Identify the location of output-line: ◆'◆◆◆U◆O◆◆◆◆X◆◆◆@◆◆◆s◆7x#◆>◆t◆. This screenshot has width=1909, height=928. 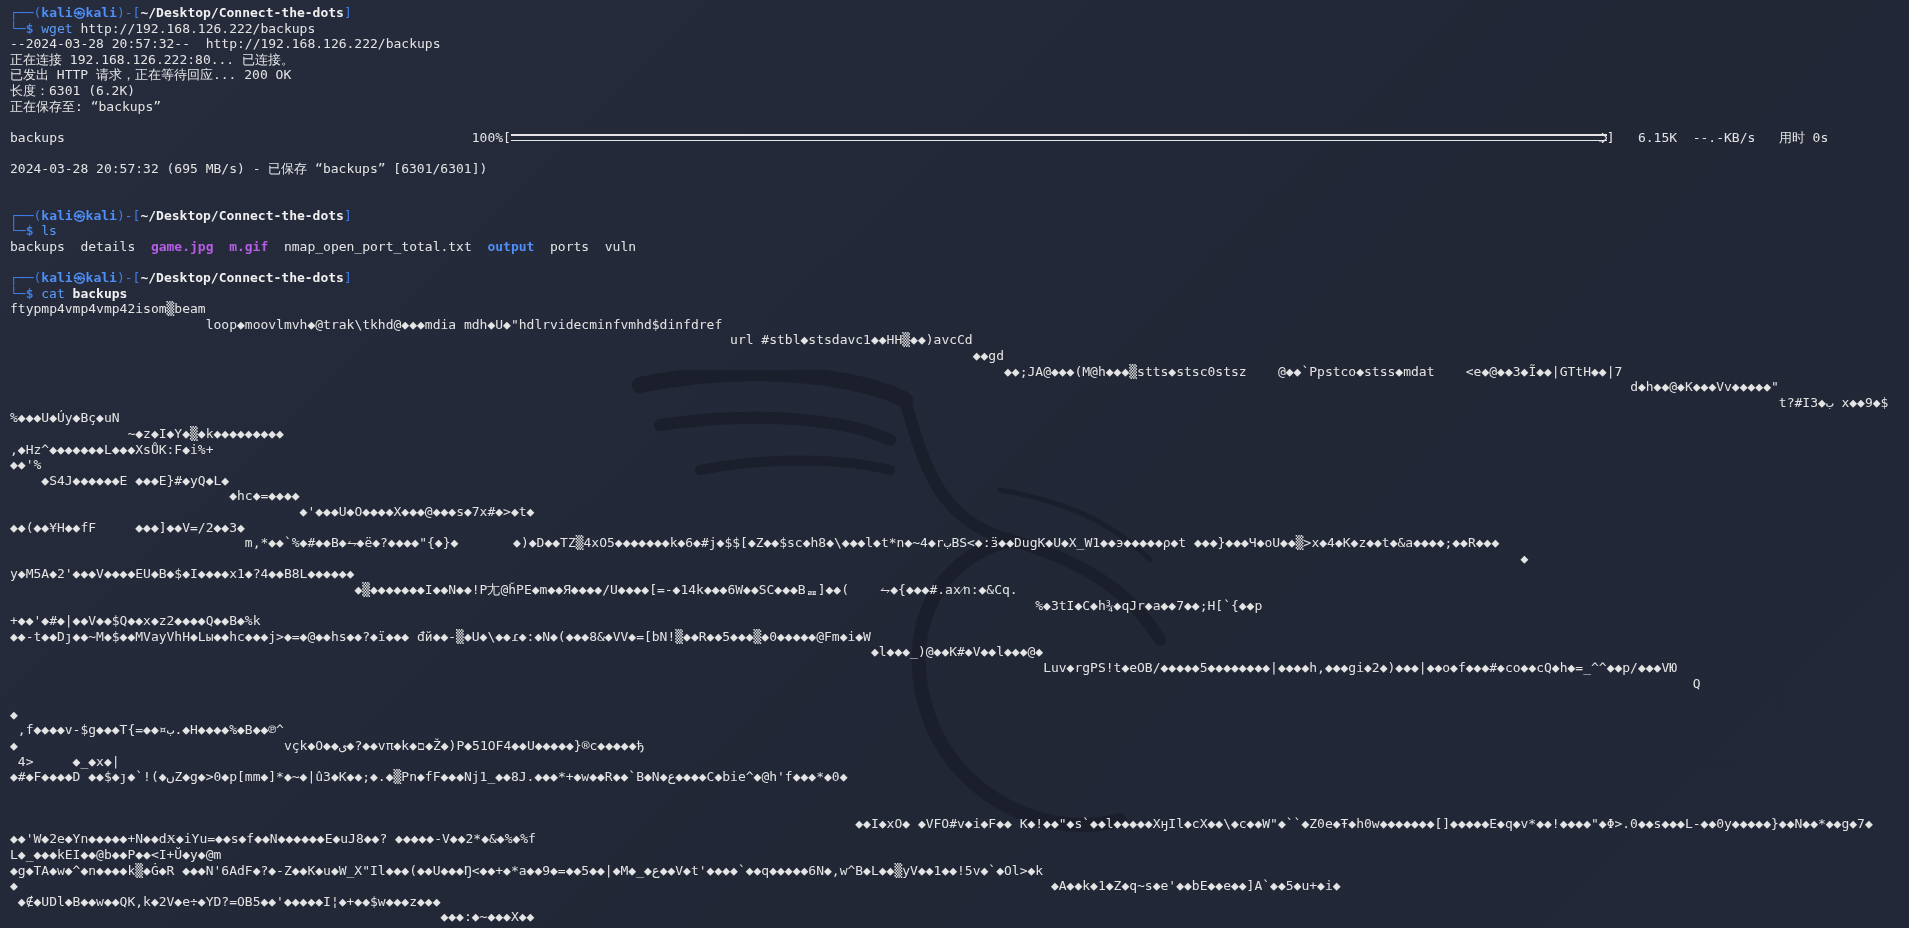
(417, 512).